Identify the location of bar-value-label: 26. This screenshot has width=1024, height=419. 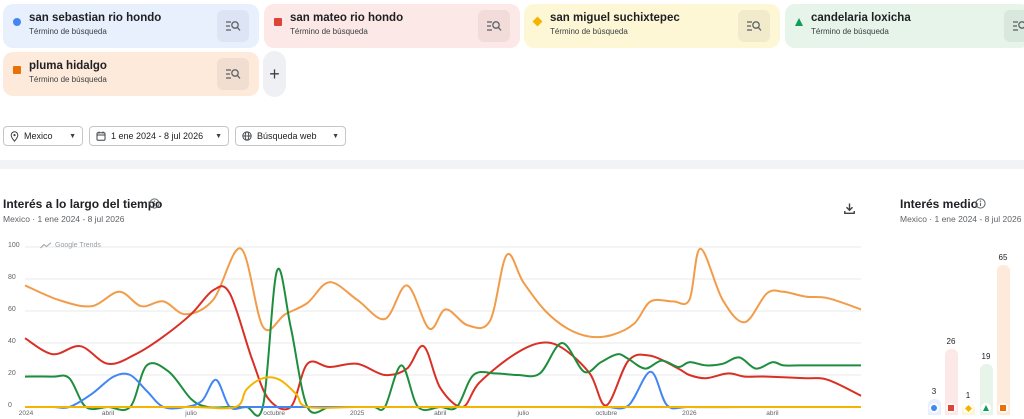
(951, 341).